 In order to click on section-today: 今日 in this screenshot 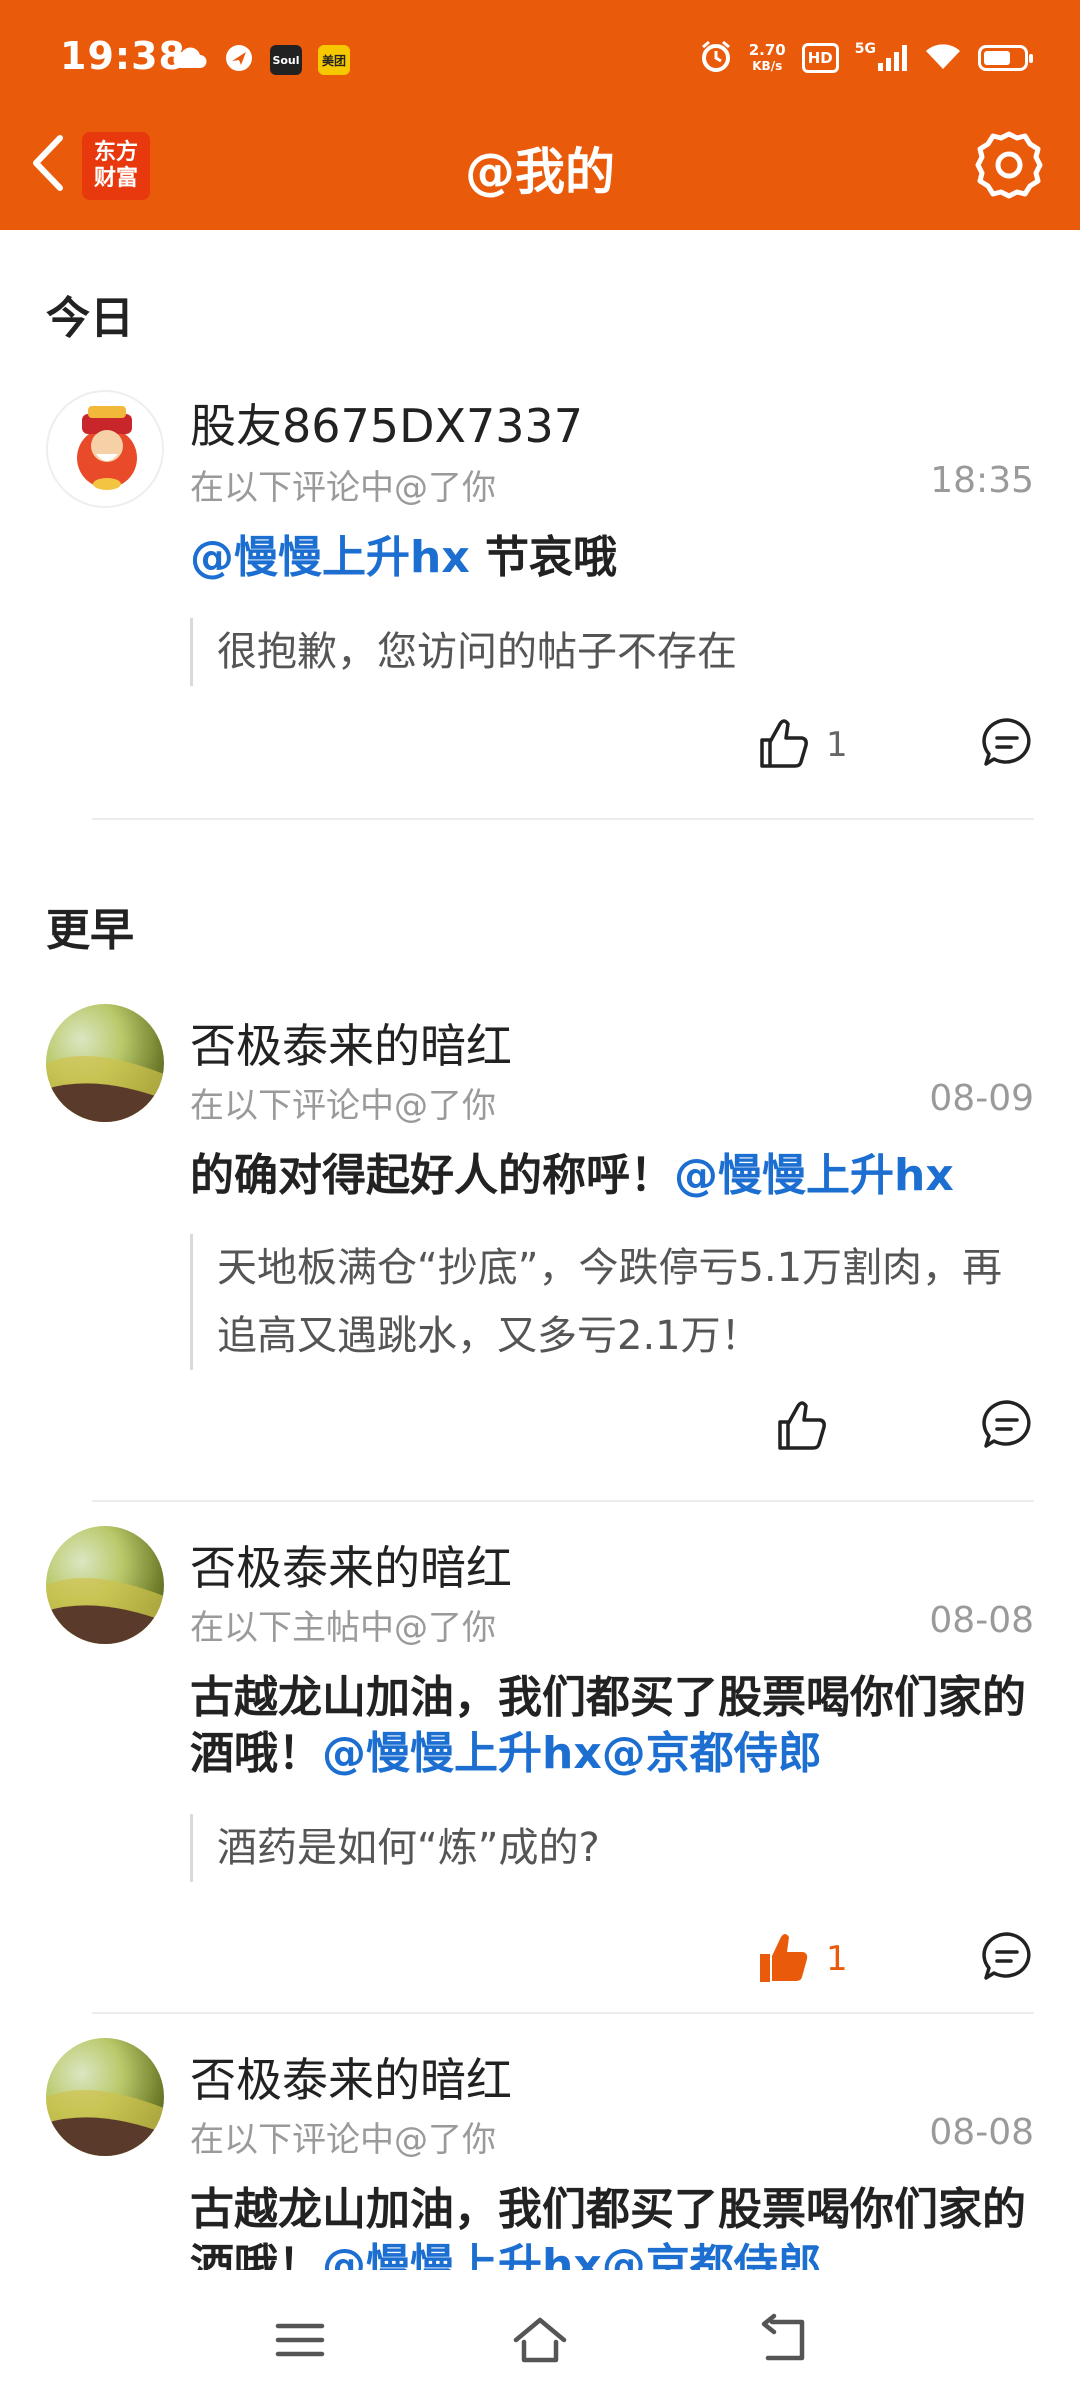, I will do `click(90, 318)`.